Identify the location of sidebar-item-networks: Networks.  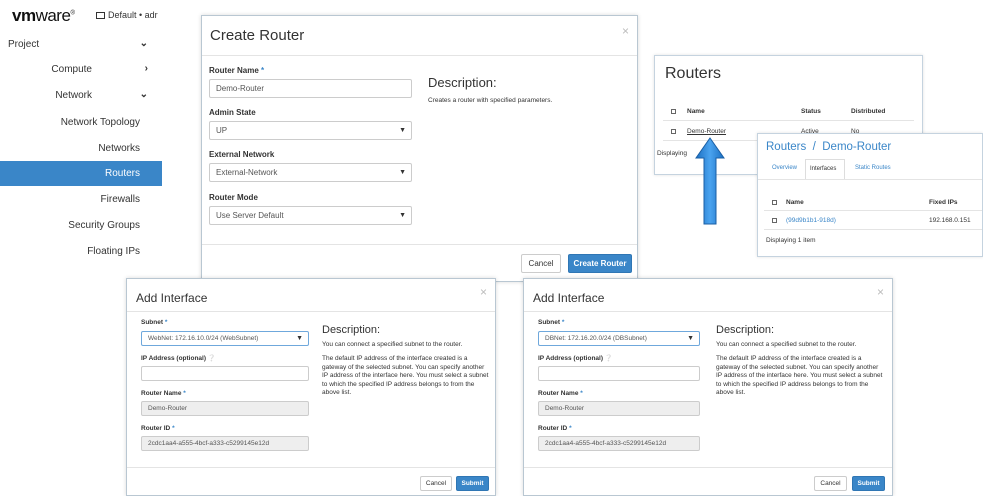
(81, 148).